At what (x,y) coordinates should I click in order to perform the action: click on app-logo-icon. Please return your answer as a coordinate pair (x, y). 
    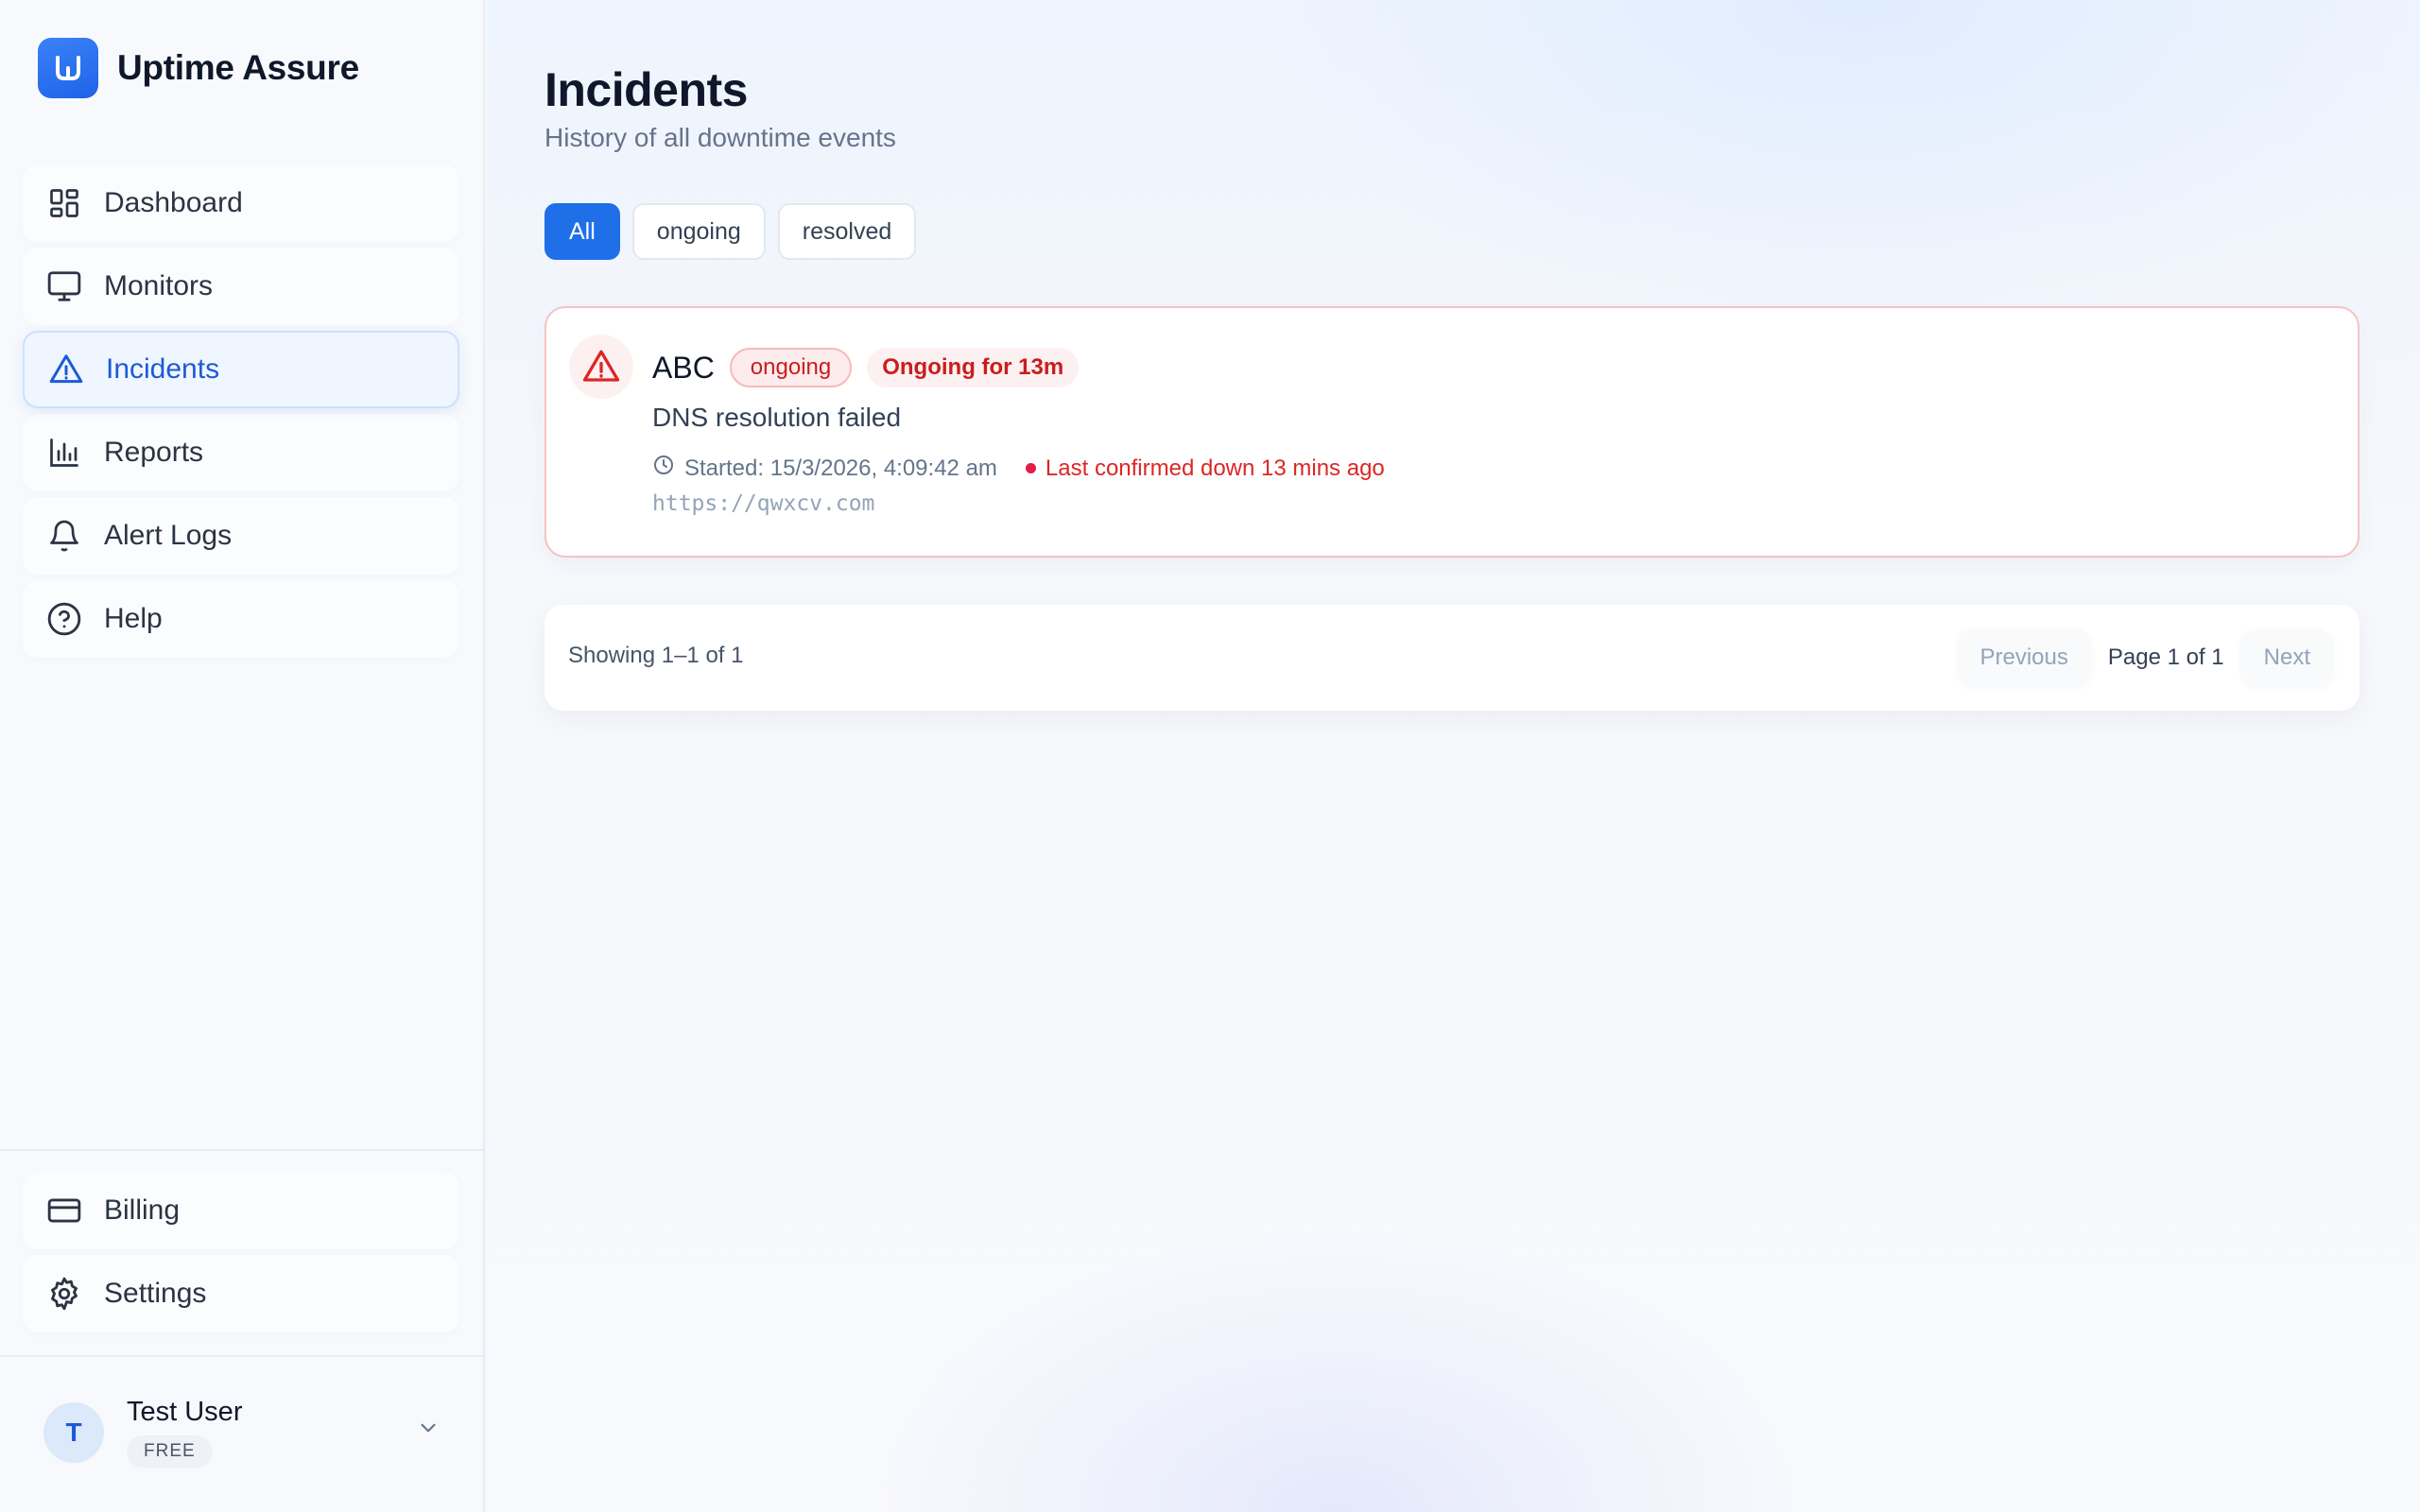
    Looking at the image, I should click on (68, 68).